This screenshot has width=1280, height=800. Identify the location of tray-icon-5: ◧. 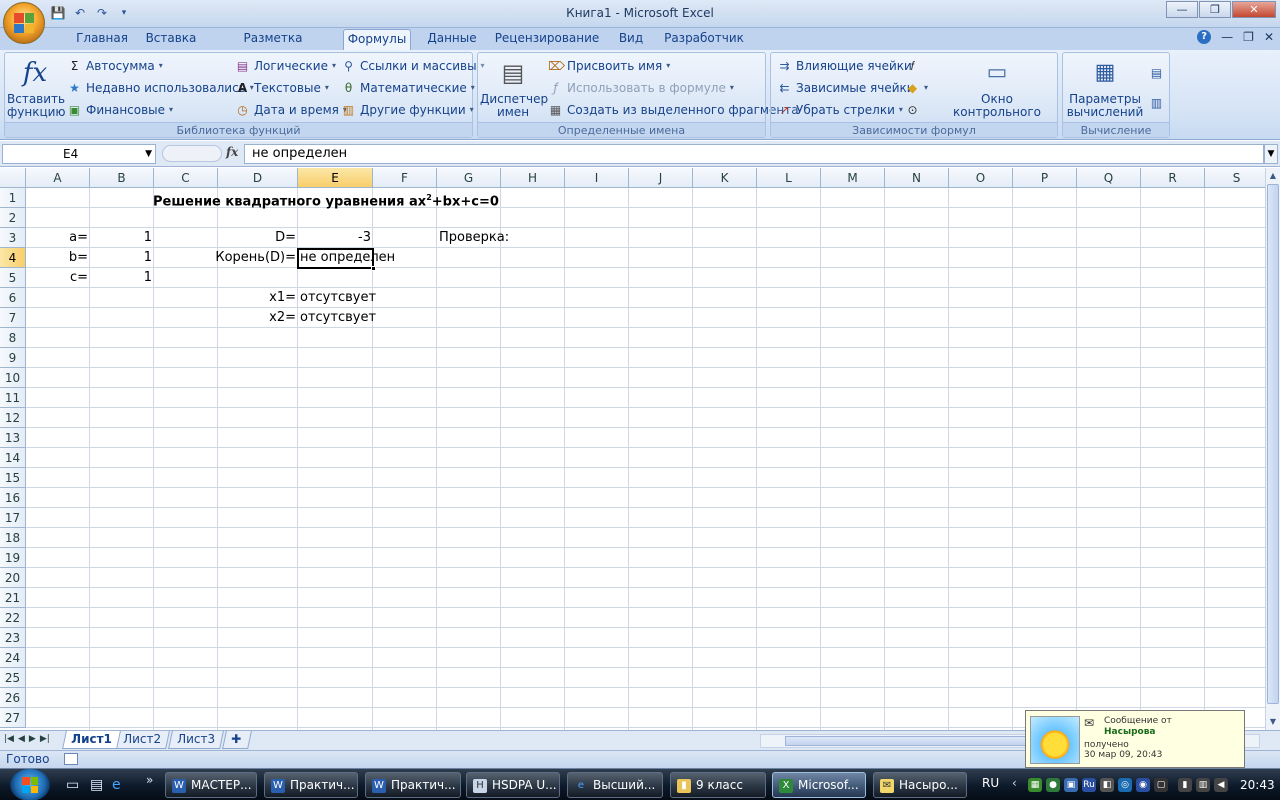
(1107, 785).